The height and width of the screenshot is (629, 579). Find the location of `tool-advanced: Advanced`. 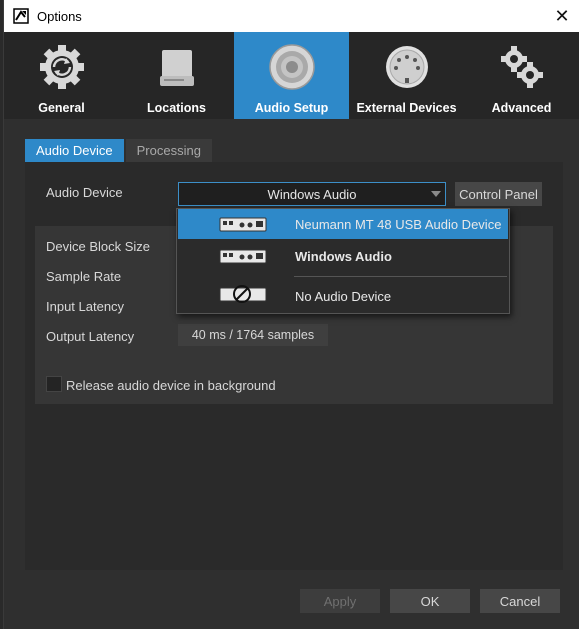

tool-advanced: Advanced is located at coordinates (521, 75).